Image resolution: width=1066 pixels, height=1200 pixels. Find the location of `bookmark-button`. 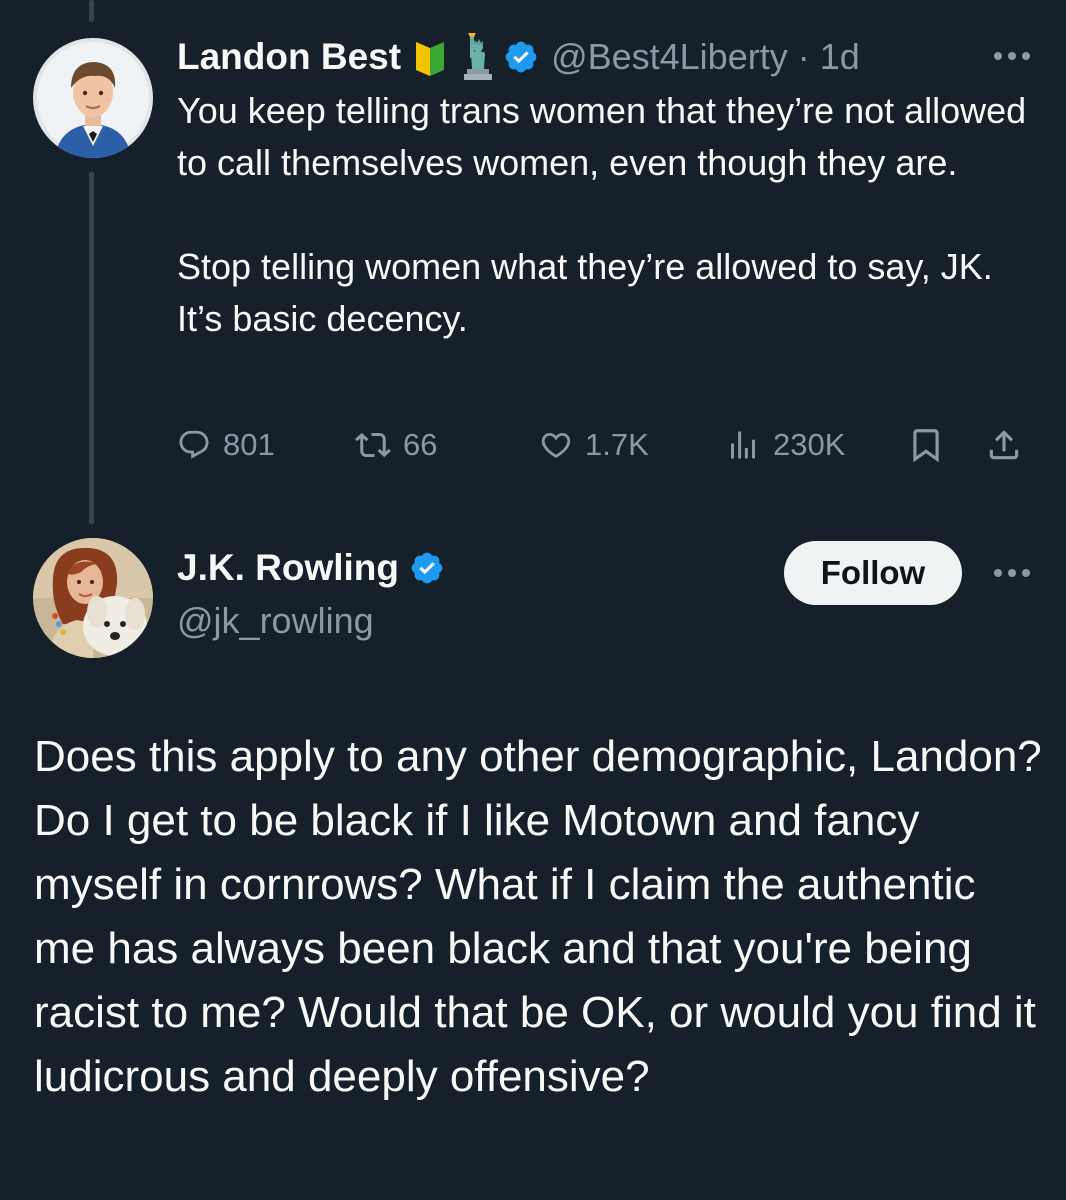

bookmark-button is located at coordinates (926, 445).